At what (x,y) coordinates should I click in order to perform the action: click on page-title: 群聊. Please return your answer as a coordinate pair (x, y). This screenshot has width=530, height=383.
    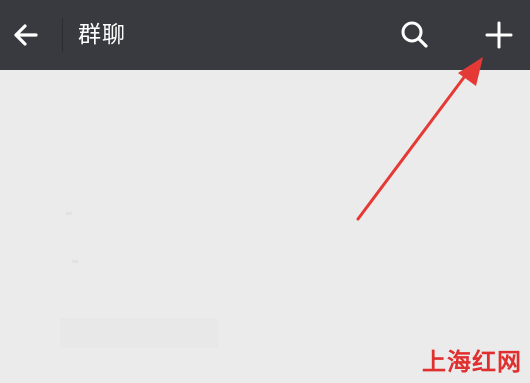
    Looking at the image, I should click on (102, 35).